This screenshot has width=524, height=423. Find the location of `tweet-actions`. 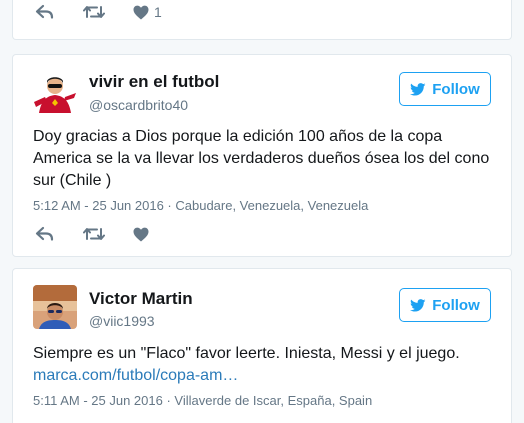

tweet-actions is located at coordinates (106, 234).